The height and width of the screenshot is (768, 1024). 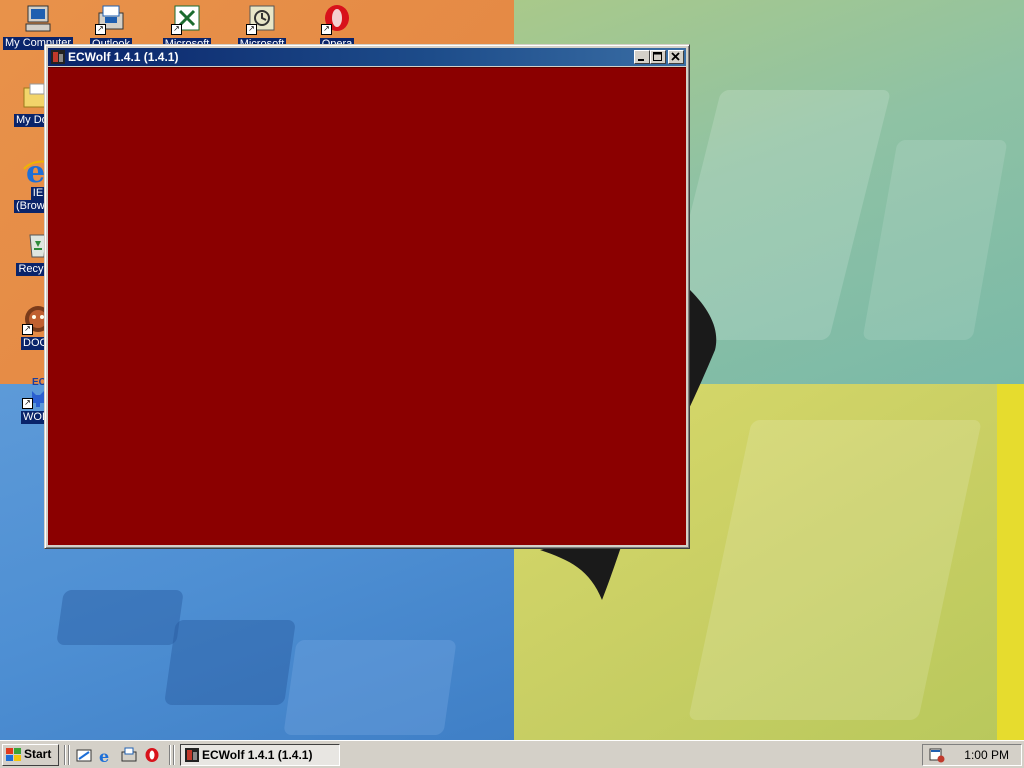 What do you see at coordinates (1010, 562) in the screenshot?
I see `wallpaper-yellow-strip` at bounding box center [1010, 562].